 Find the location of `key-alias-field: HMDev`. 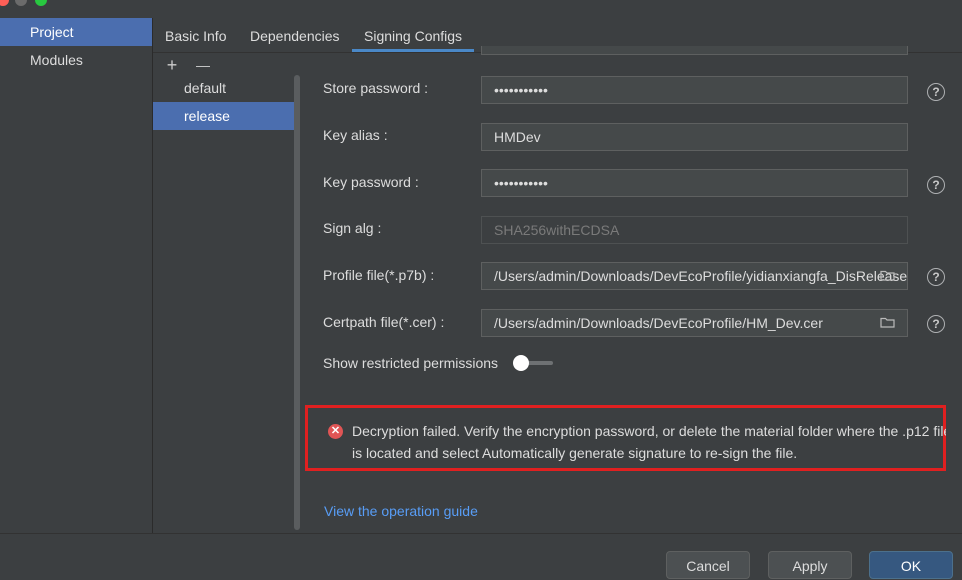

key-alias-field: HMDev is located at coordinates (694, 137).